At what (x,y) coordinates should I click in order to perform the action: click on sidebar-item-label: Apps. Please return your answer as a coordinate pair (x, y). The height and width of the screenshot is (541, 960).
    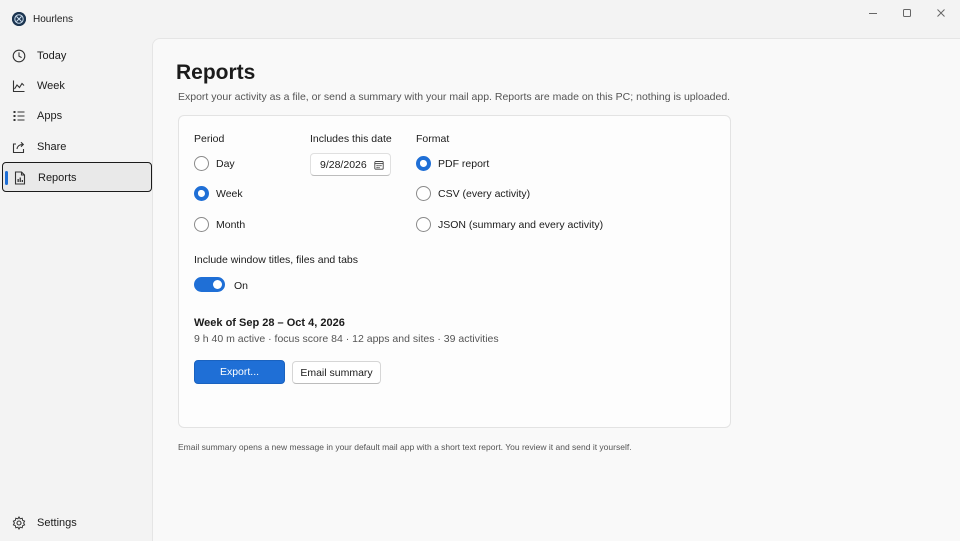
    Looking at the image, I should click on (50, 116).